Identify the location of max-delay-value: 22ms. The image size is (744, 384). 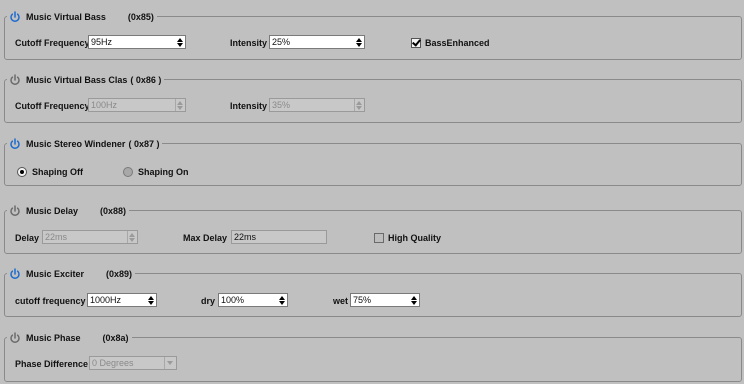
(245, 237).